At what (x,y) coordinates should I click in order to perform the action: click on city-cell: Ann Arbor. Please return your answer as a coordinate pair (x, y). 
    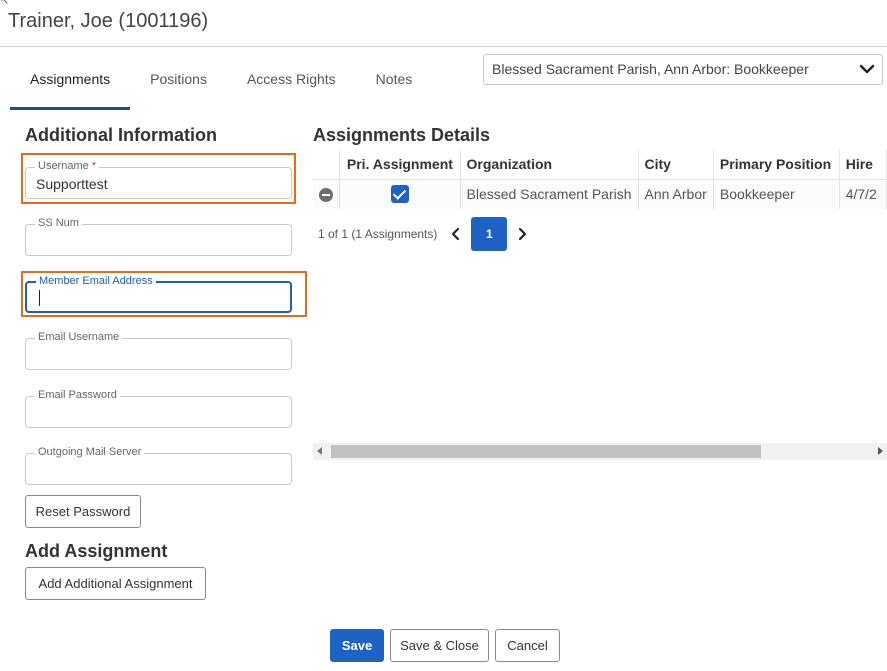
    Looking at the image, I should click on (676, 193).